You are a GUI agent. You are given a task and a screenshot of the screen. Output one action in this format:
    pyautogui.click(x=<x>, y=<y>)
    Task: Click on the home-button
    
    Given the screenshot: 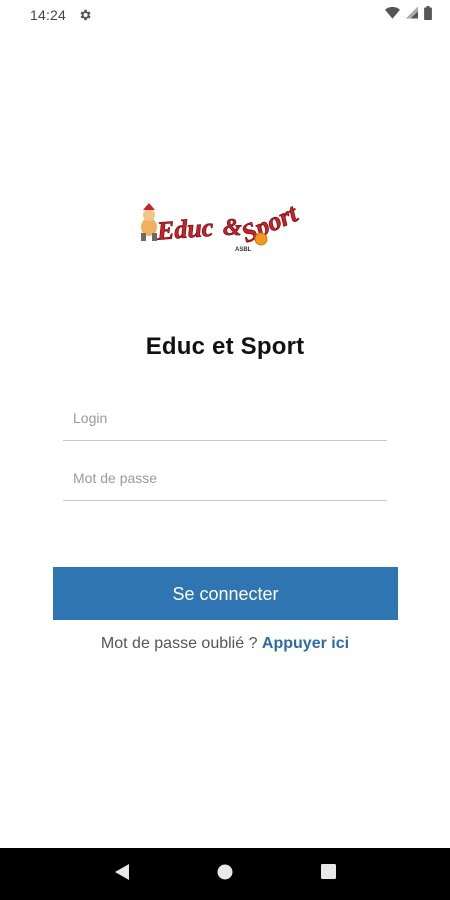 What is the action you would take?
    pyautogui.click(x=225, y=874)
    